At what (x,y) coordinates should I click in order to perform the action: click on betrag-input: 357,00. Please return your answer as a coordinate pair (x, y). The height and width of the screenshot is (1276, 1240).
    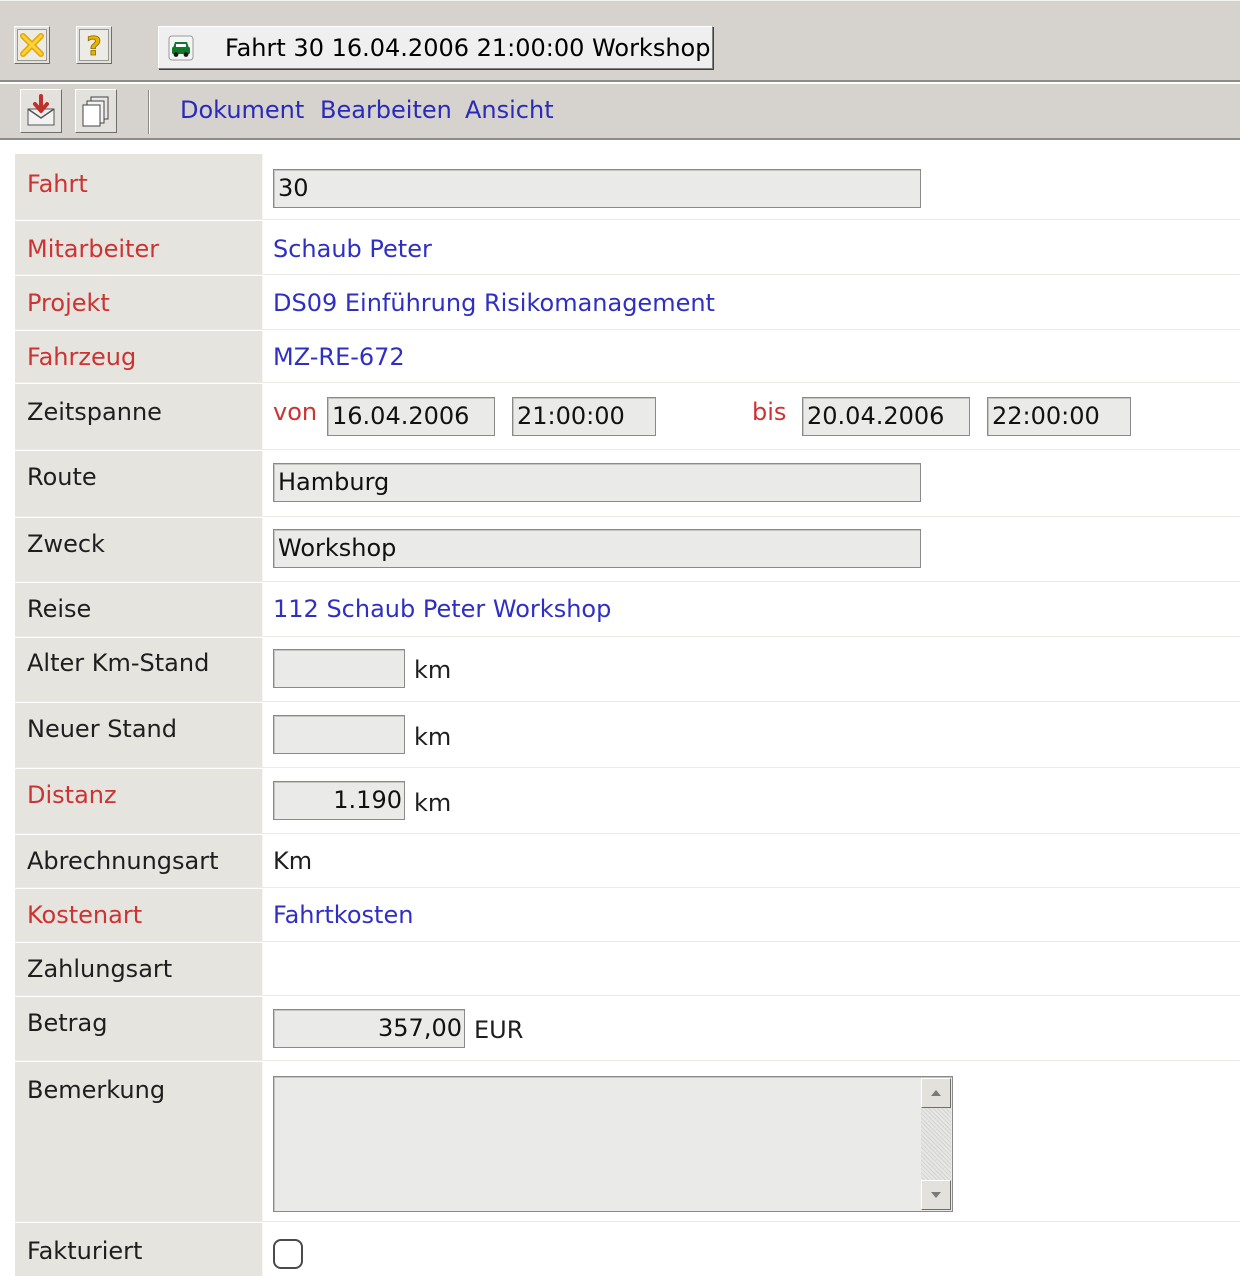
    Looking at the image, I should click on (369, 1028).